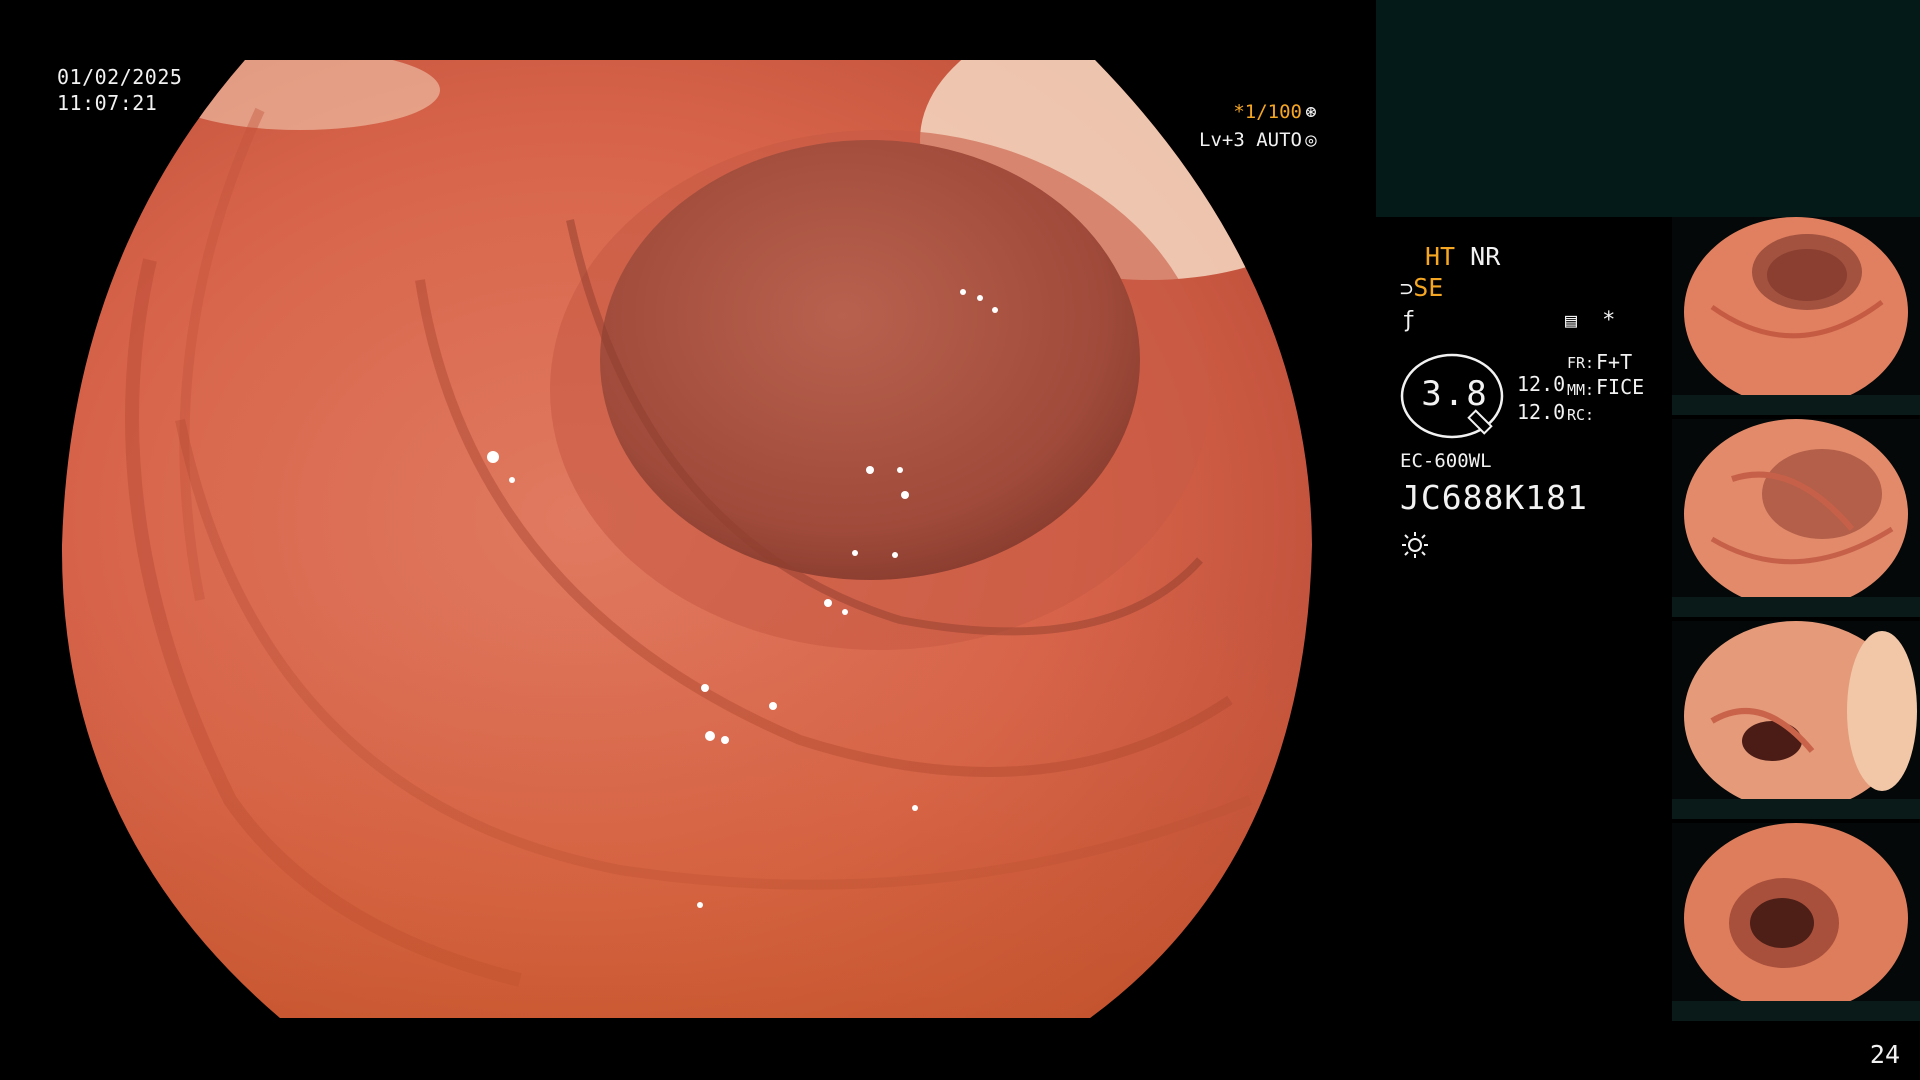  Describe the element at coordinates (1581, 363) in the screenshot. I see `fr-key: FR:` at that location.